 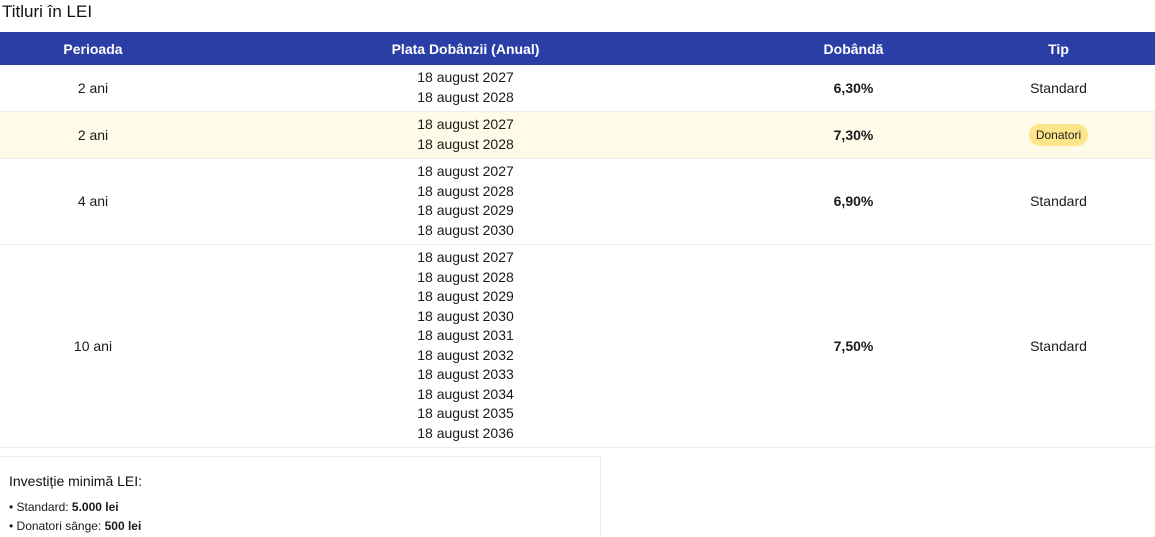 I want to click on minimum-investment-title: Investiție minimă LEI:, so click(x=76, y=481).